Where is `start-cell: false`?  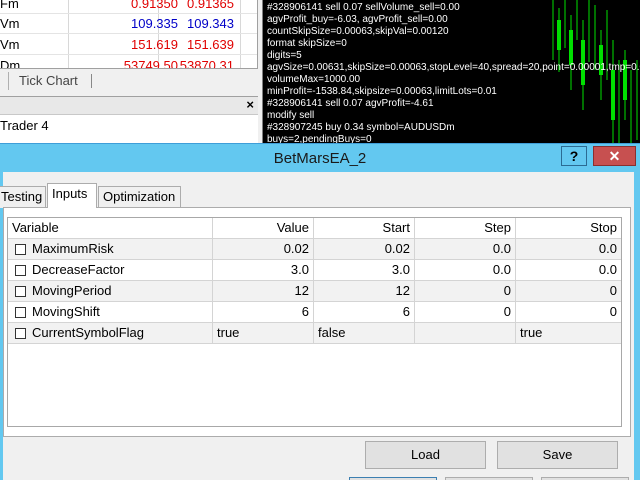
start-cell: false is located at coordinates (364, 333).